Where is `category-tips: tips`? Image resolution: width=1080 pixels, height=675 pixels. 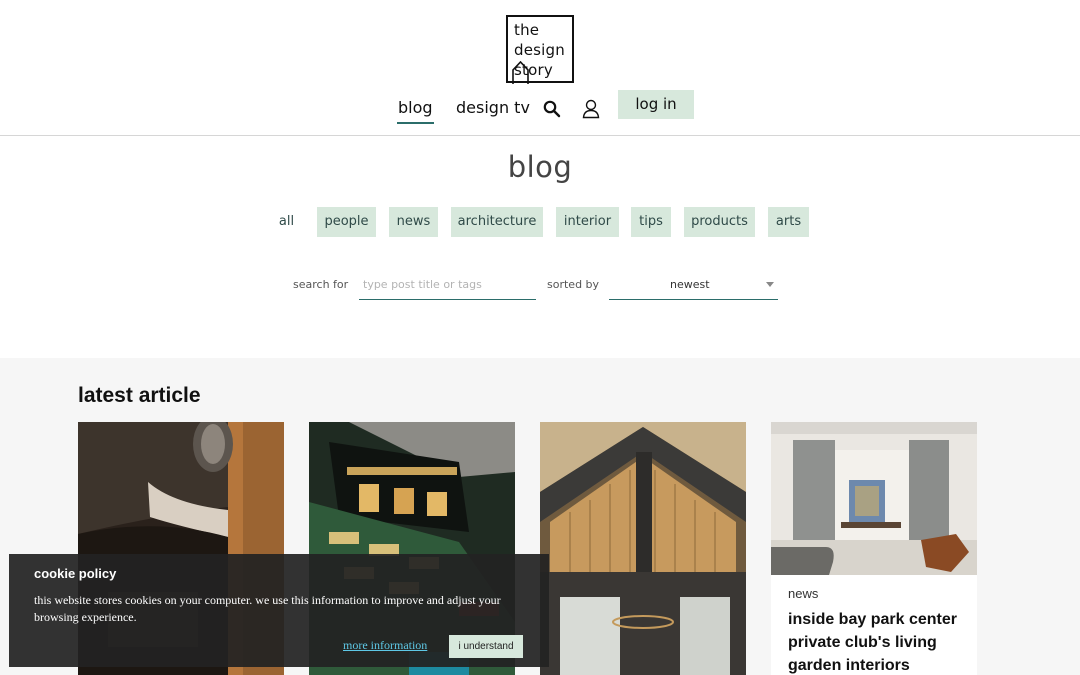
category-tips: tips is located at coordinates (651, 222).